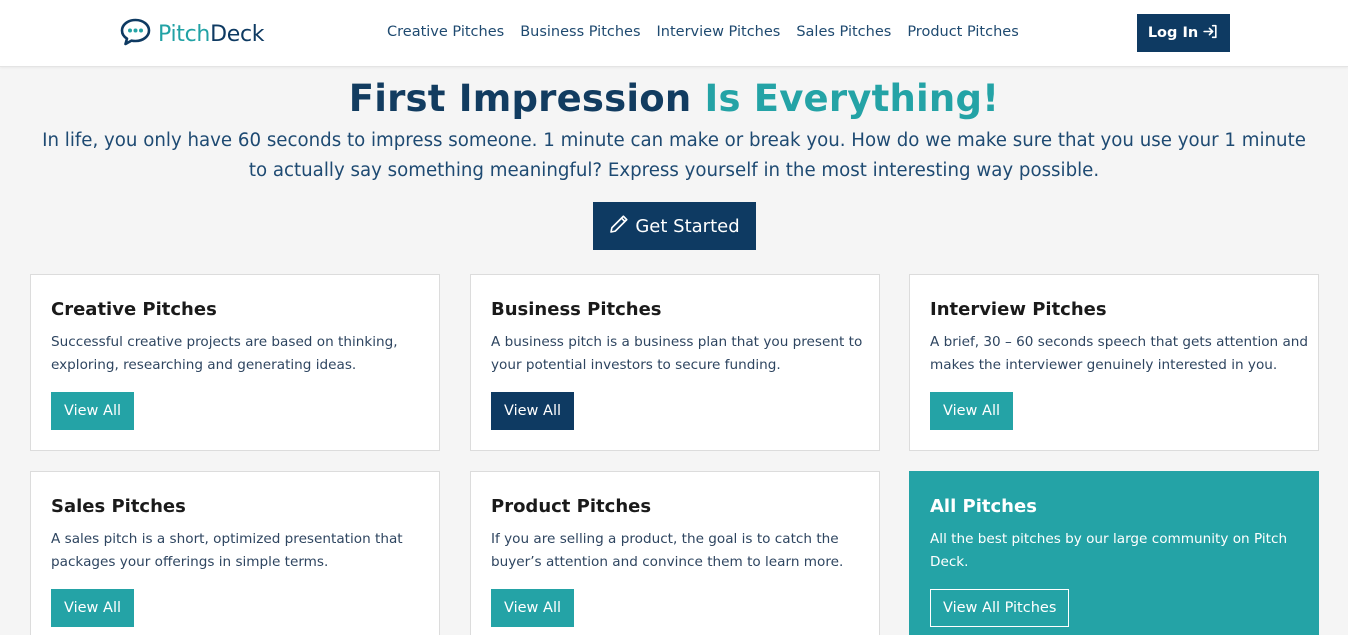 Image resolution: width=1348 pixels, height=635 pixels. What do you see at coordinates (532, 608) in the screenshot?
I see `view-all-product-button: View All` at bounding box center [532, 608].